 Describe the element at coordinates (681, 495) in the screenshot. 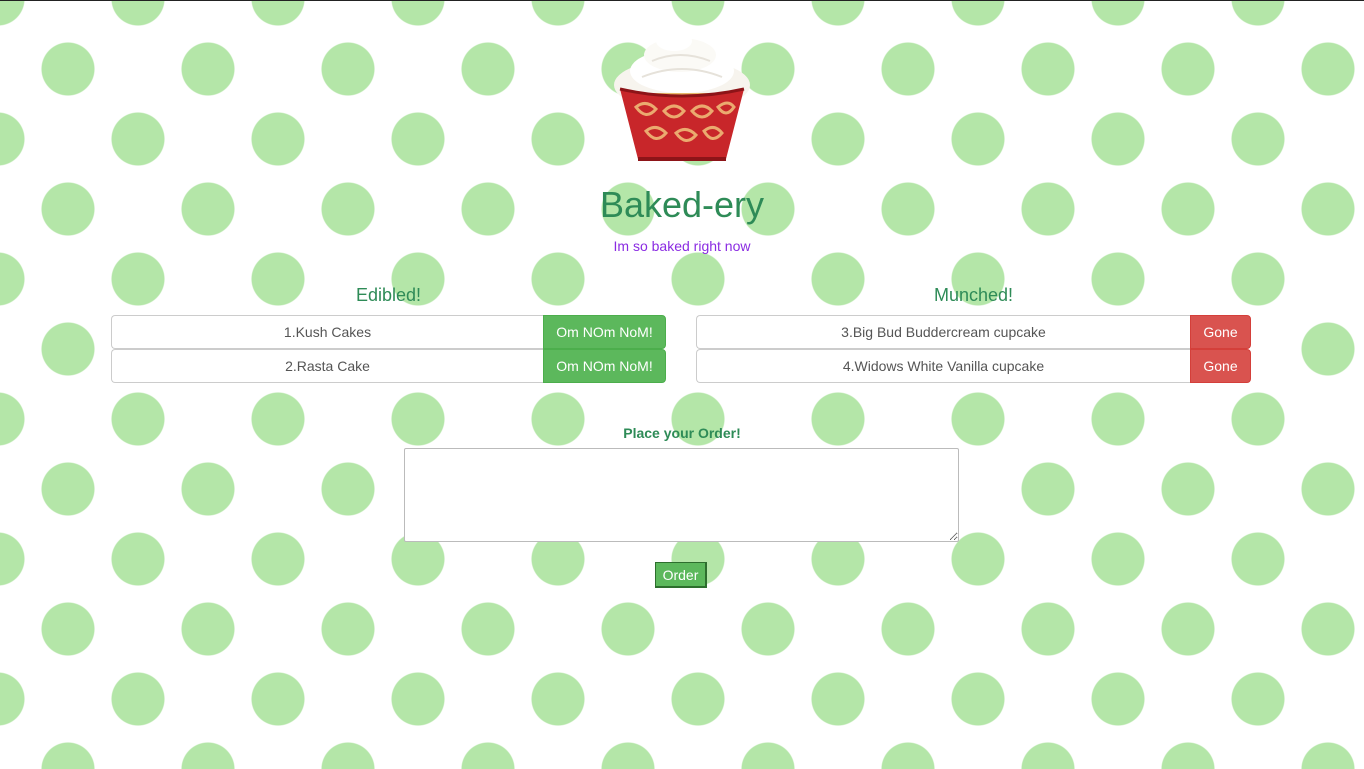

I see `order-textarea` at that location.